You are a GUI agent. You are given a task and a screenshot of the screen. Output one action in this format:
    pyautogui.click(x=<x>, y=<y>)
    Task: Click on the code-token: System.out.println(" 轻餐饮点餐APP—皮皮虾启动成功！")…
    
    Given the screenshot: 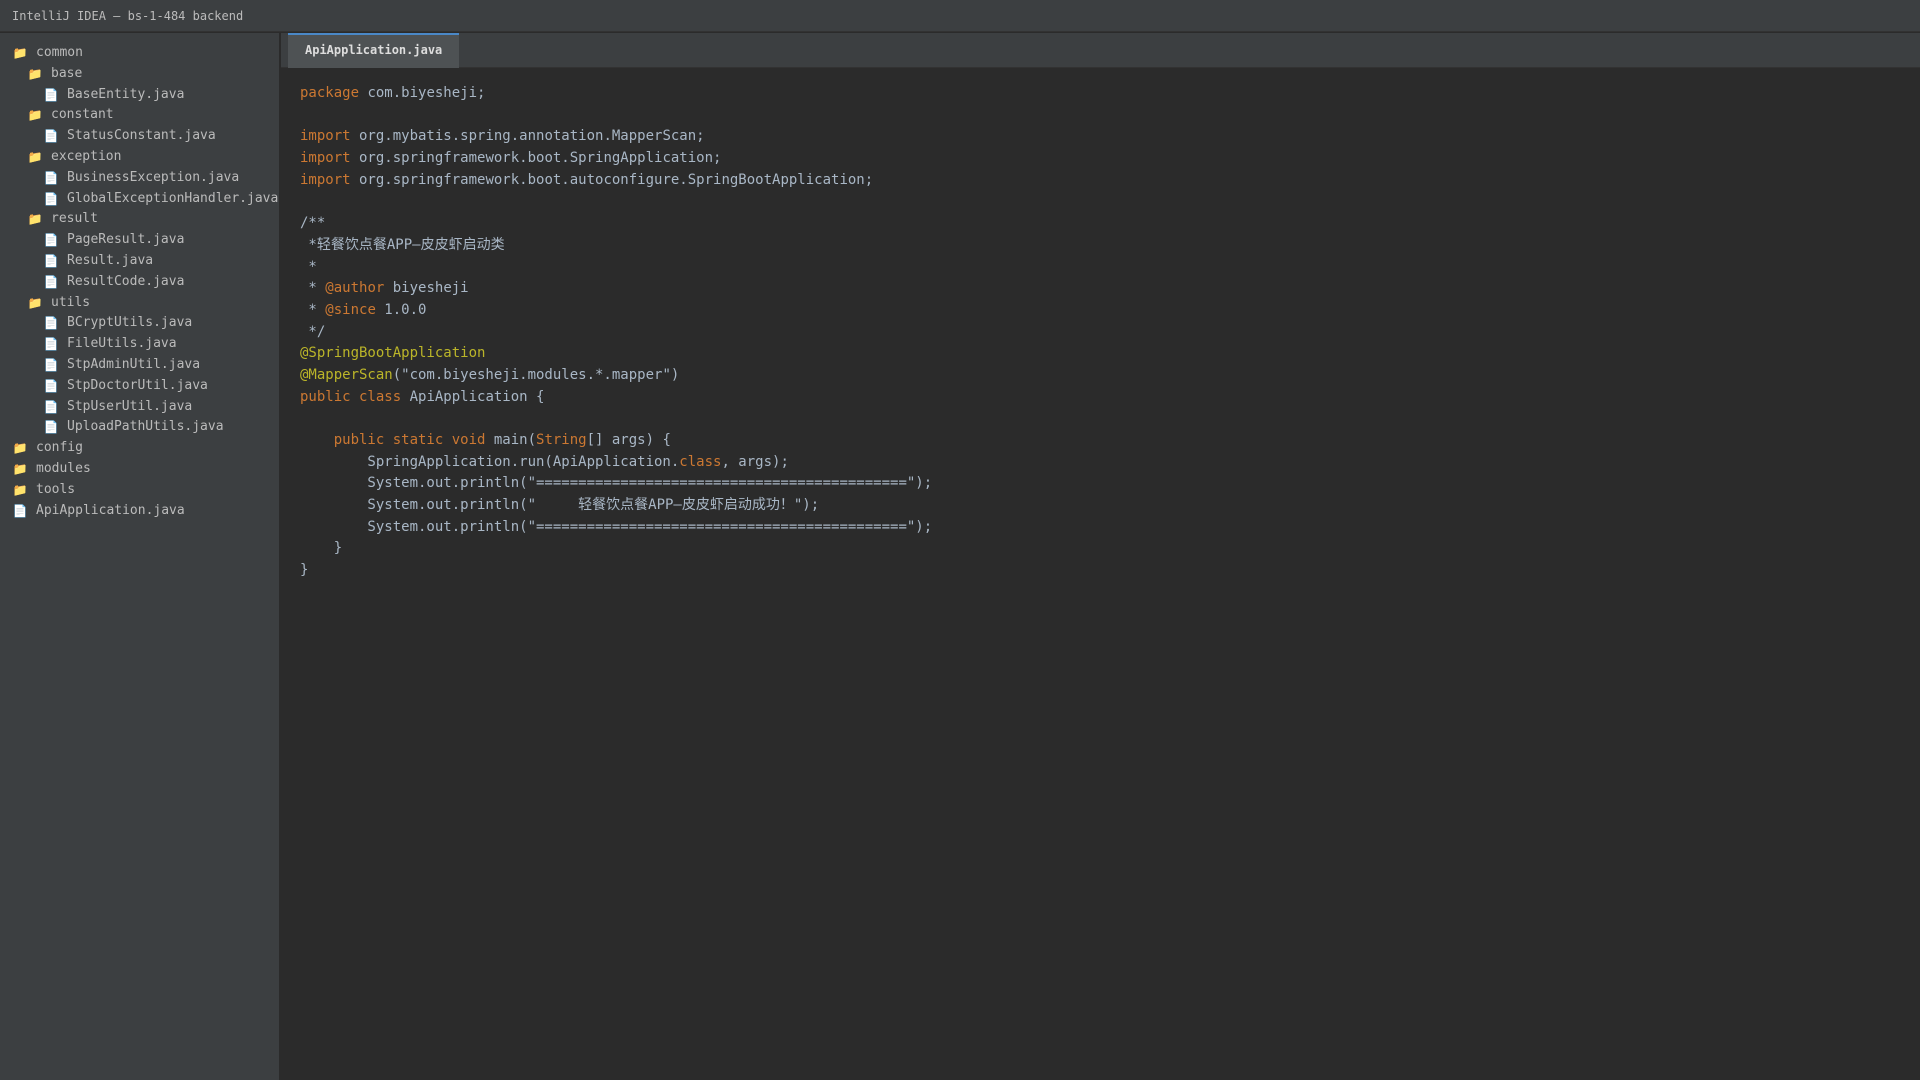 What is the action you would take?
    pyautogui.click(x=560, y=505)
    